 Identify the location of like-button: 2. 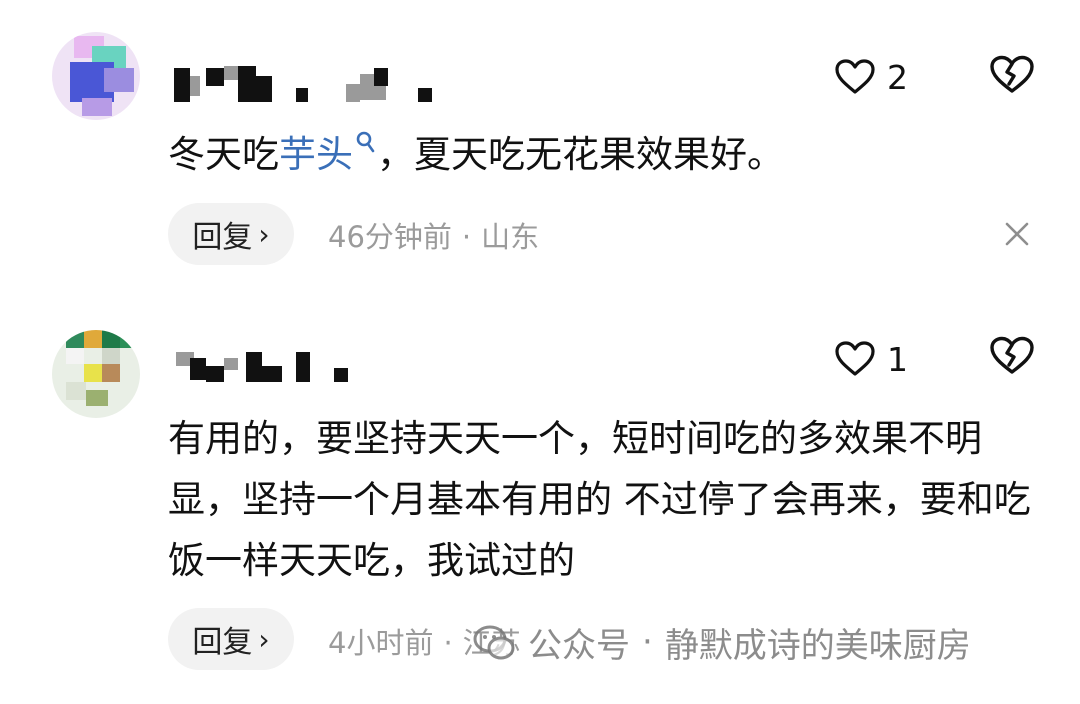
(871, 77).